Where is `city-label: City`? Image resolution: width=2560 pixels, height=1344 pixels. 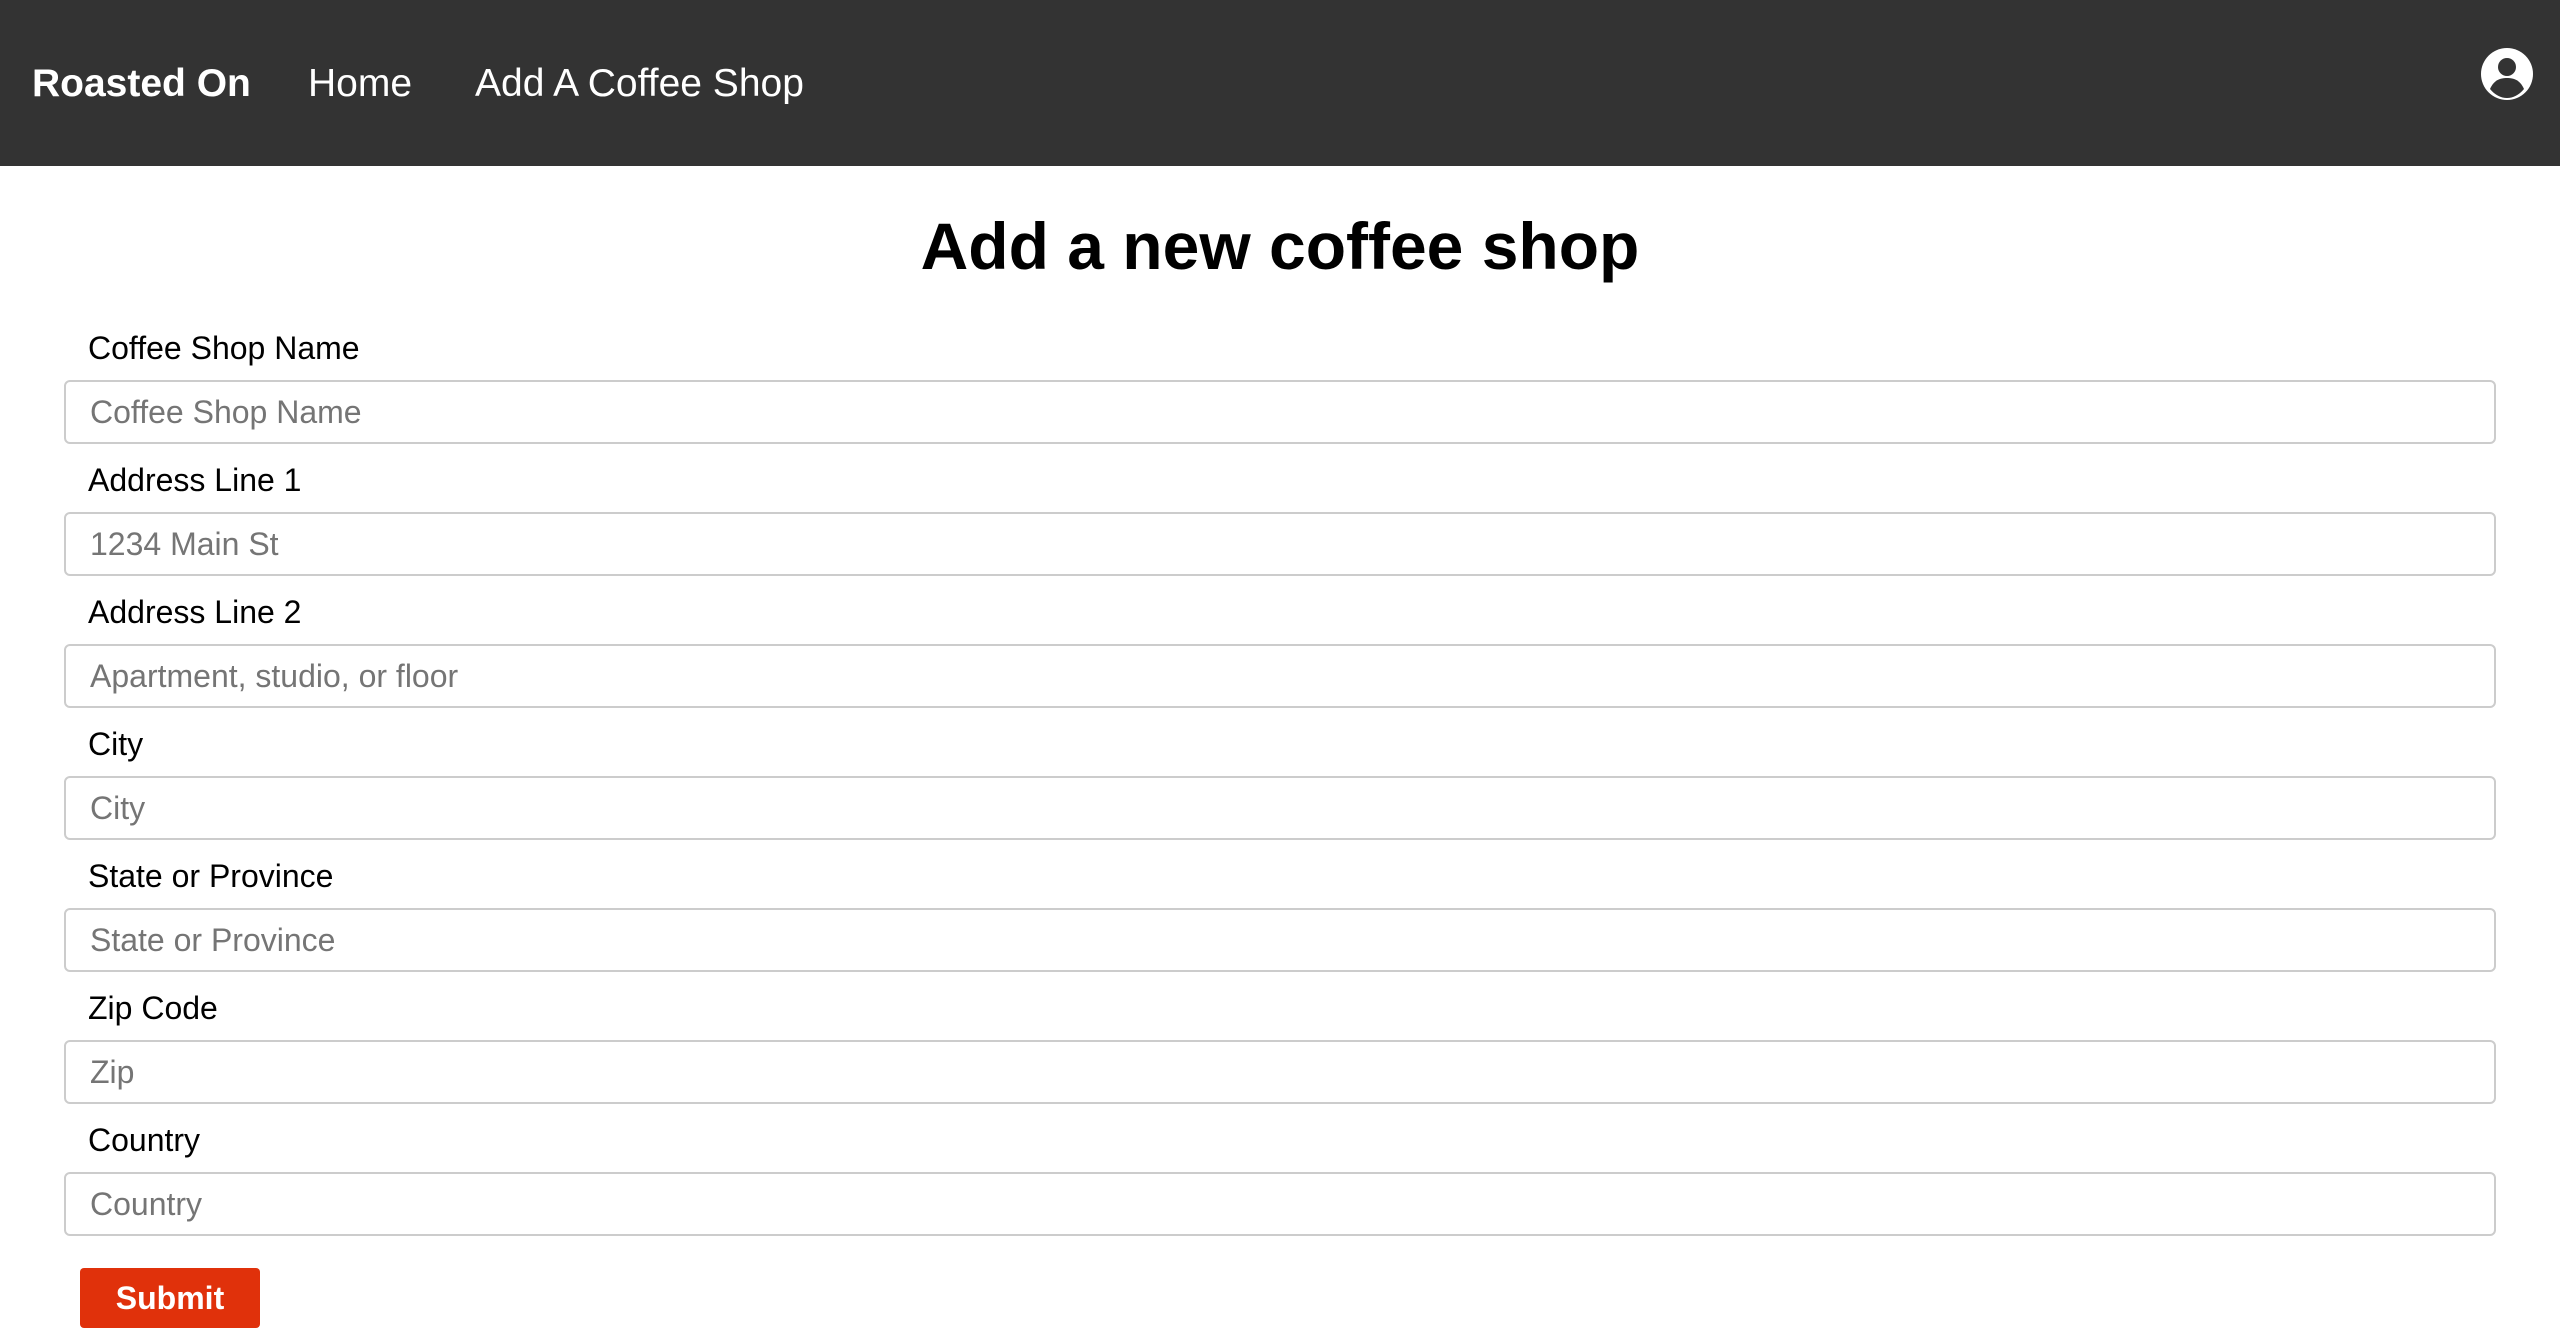
city-label: City is located at coordinates (116, 744).